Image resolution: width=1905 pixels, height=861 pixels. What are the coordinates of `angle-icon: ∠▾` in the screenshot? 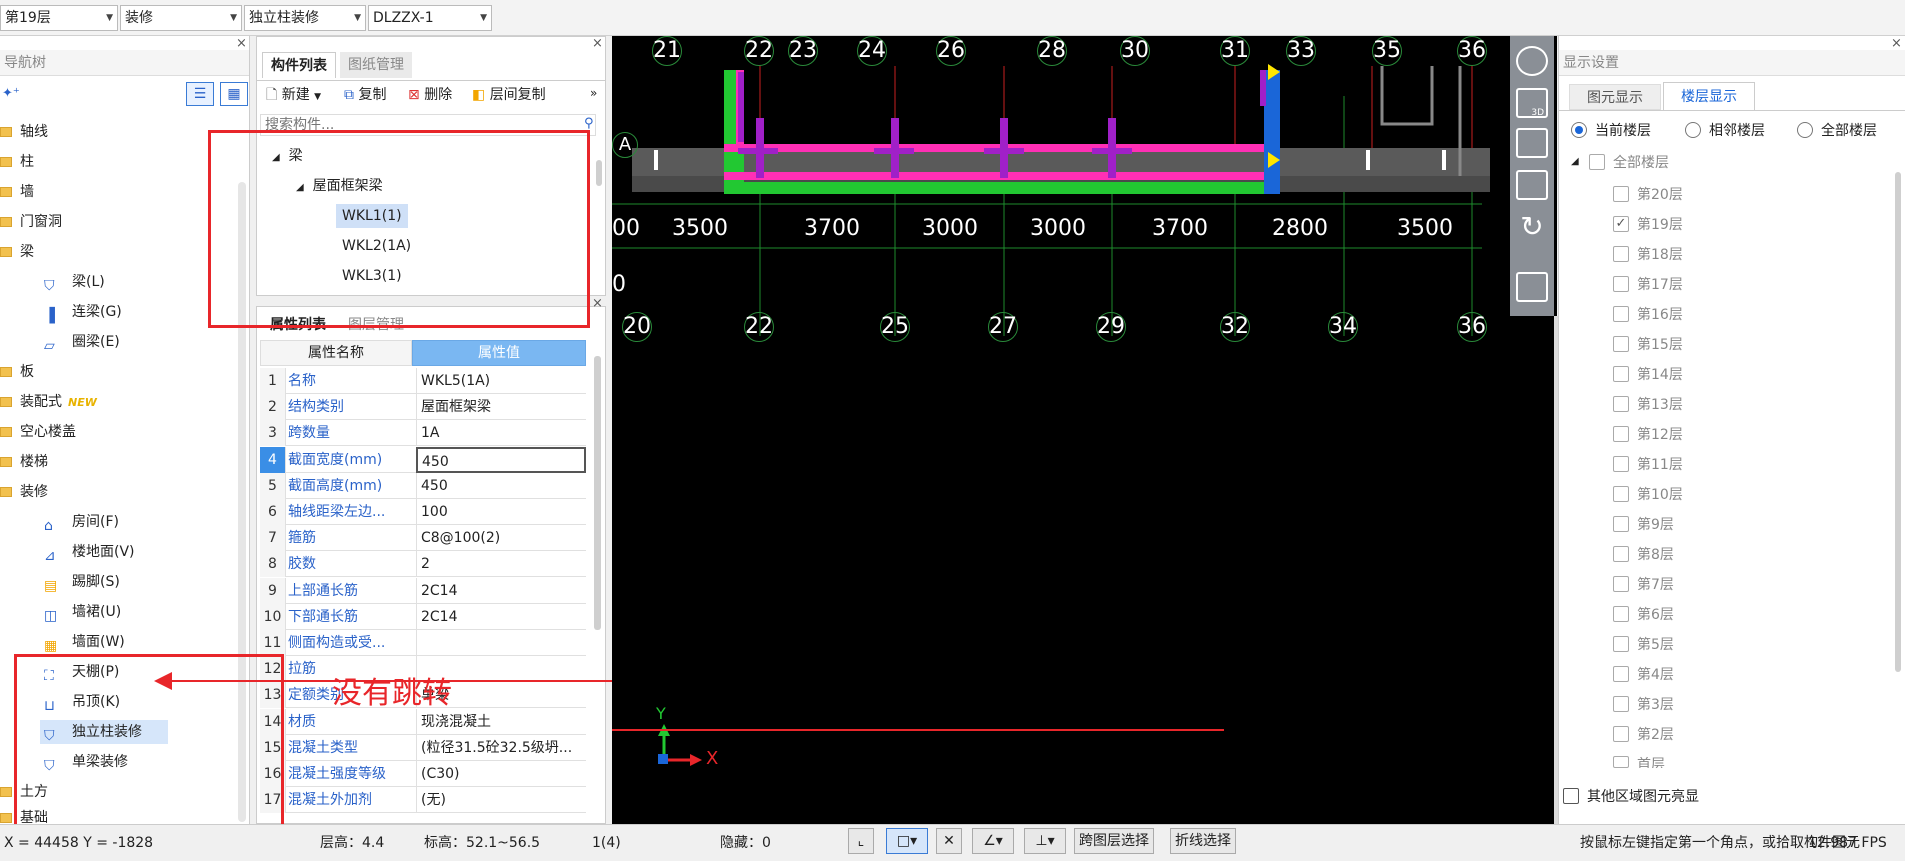 It's located at (993, 841).